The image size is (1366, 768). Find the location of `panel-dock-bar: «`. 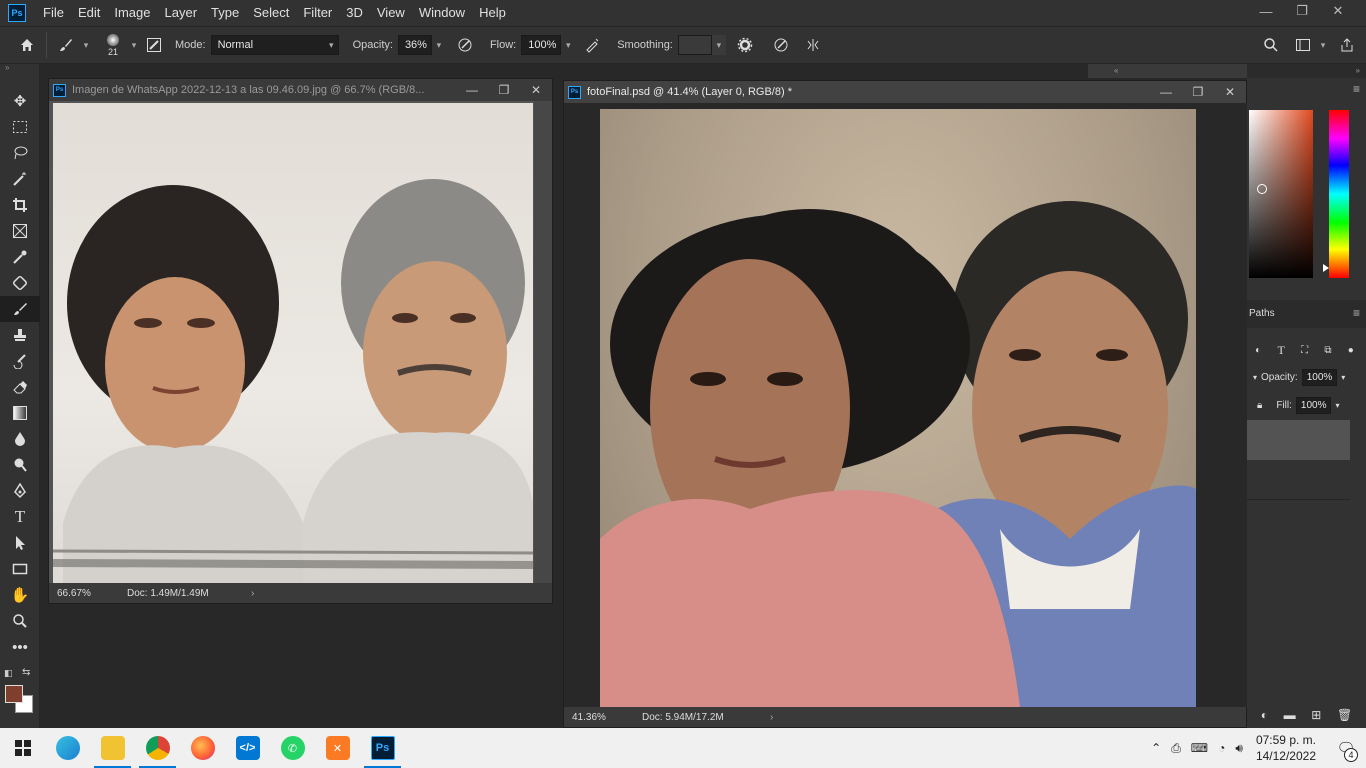

panel-dock-bar: « is located at coordinates (1167, 71).